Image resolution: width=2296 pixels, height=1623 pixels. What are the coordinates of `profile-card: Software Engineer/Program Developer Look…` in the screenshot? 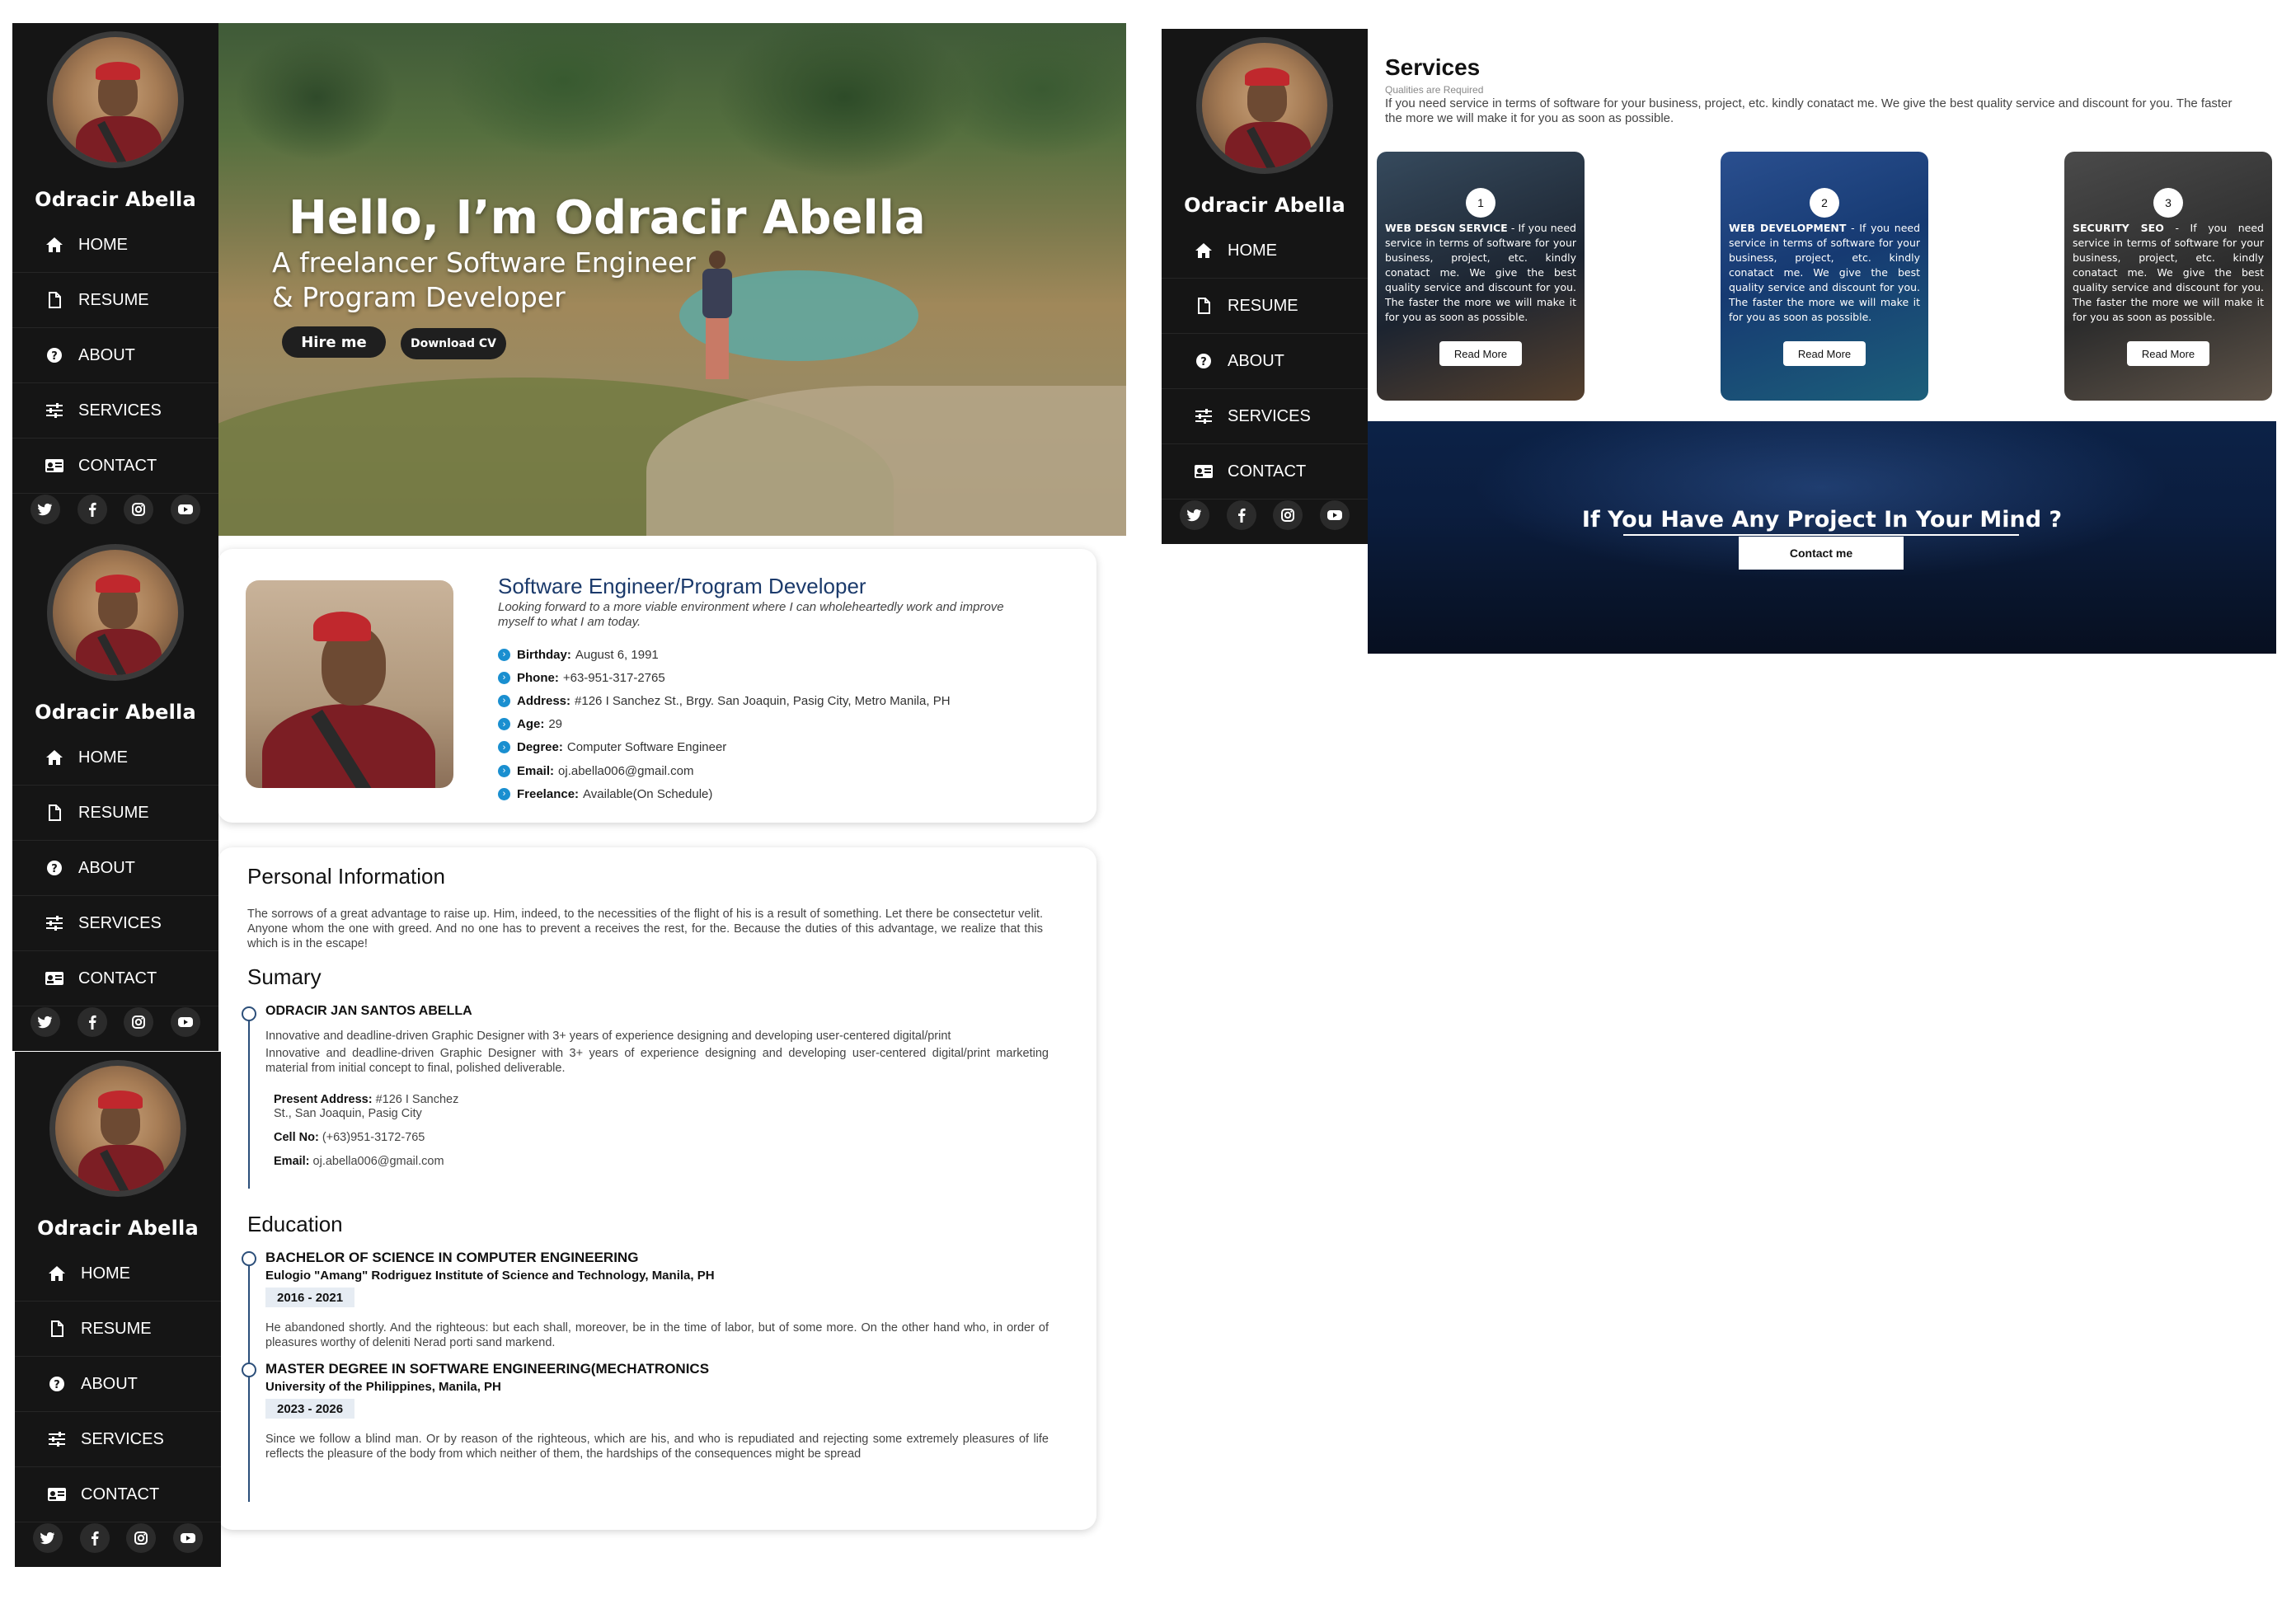 It's located at (657, 686).